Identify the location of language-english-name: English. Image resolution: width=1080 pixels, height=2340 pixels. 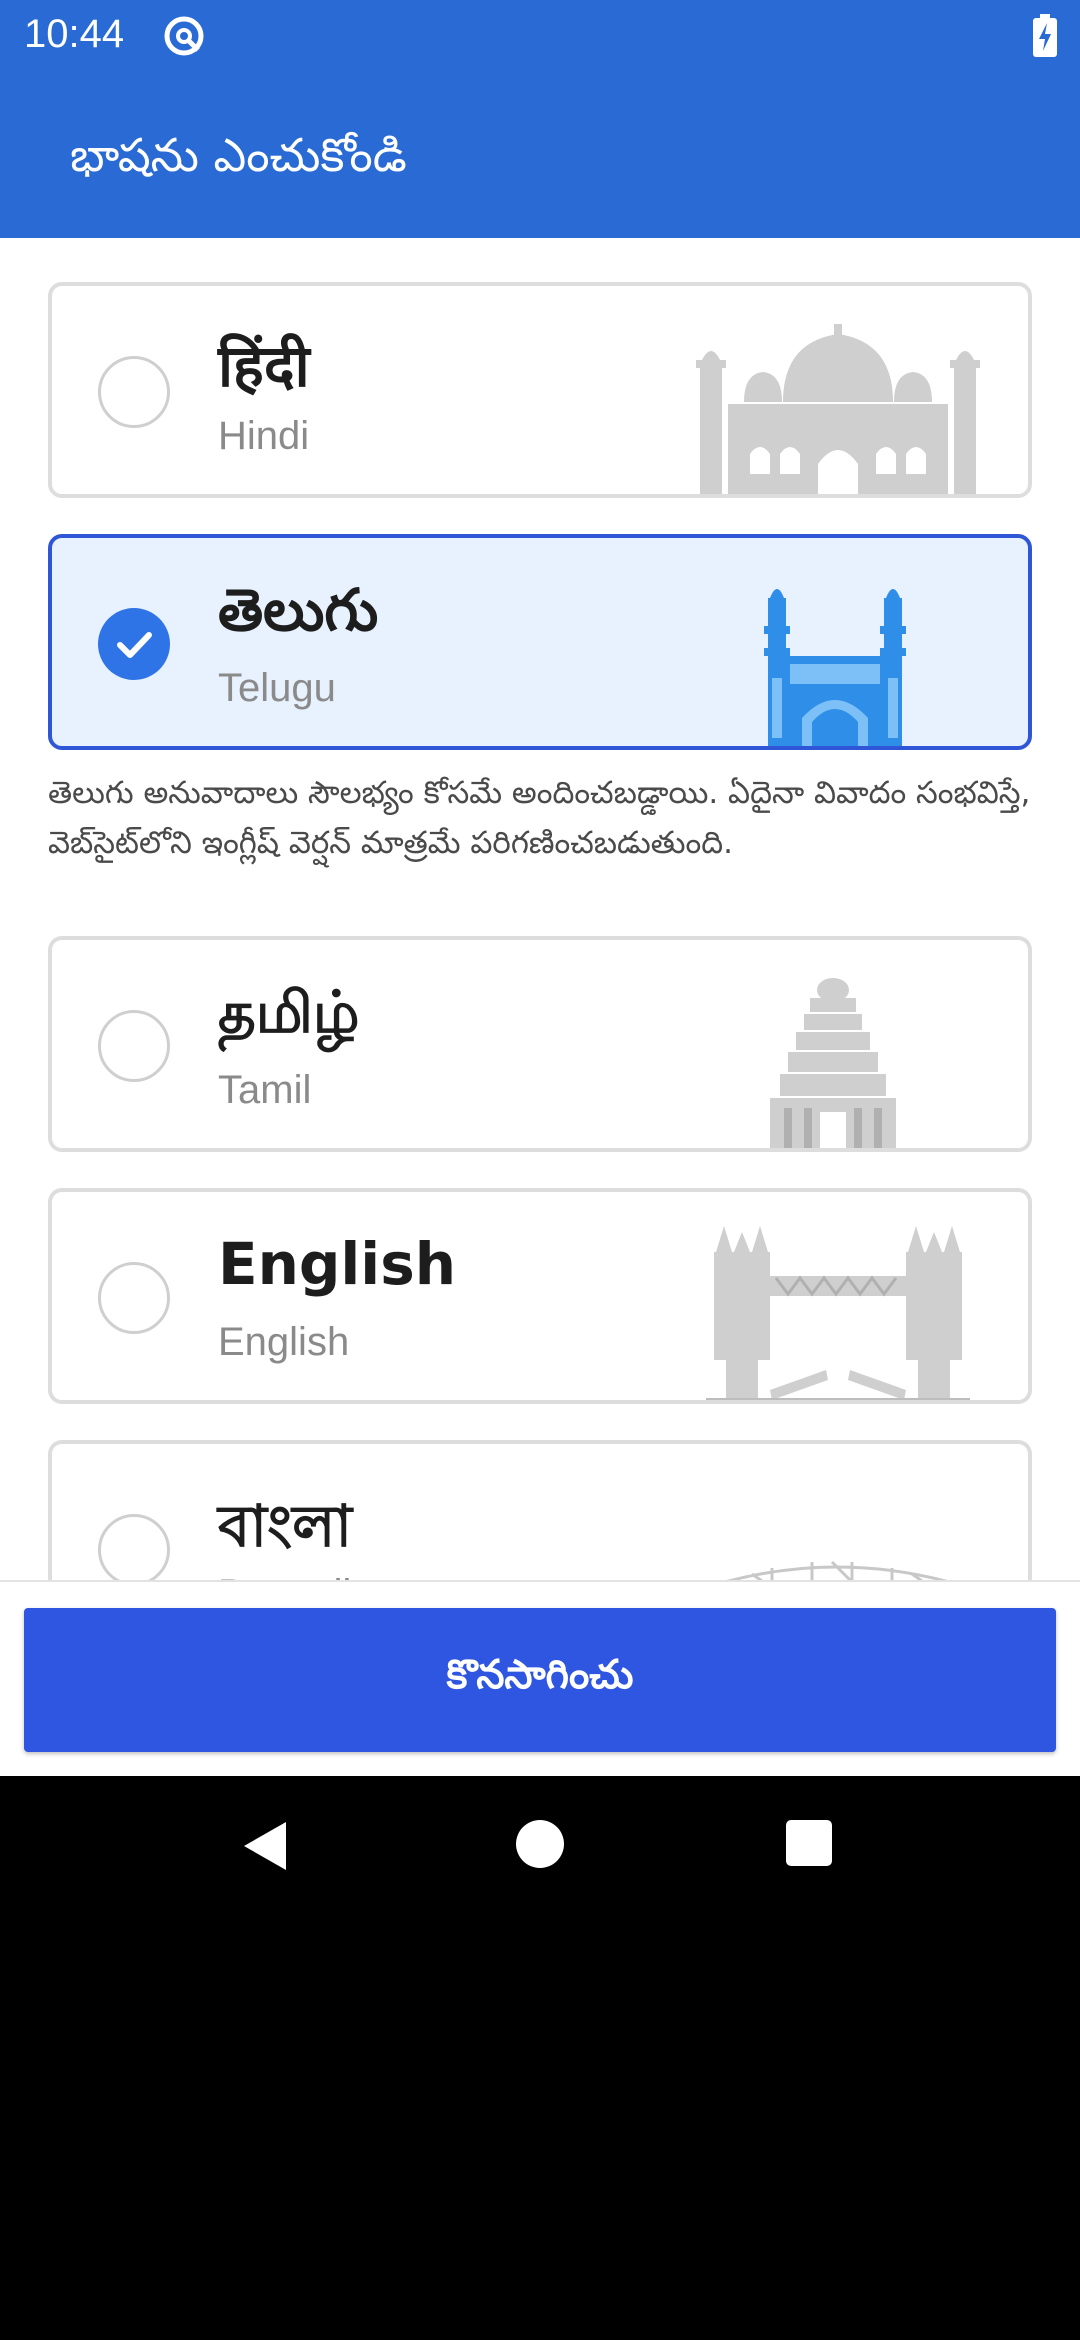
(284, 1342).